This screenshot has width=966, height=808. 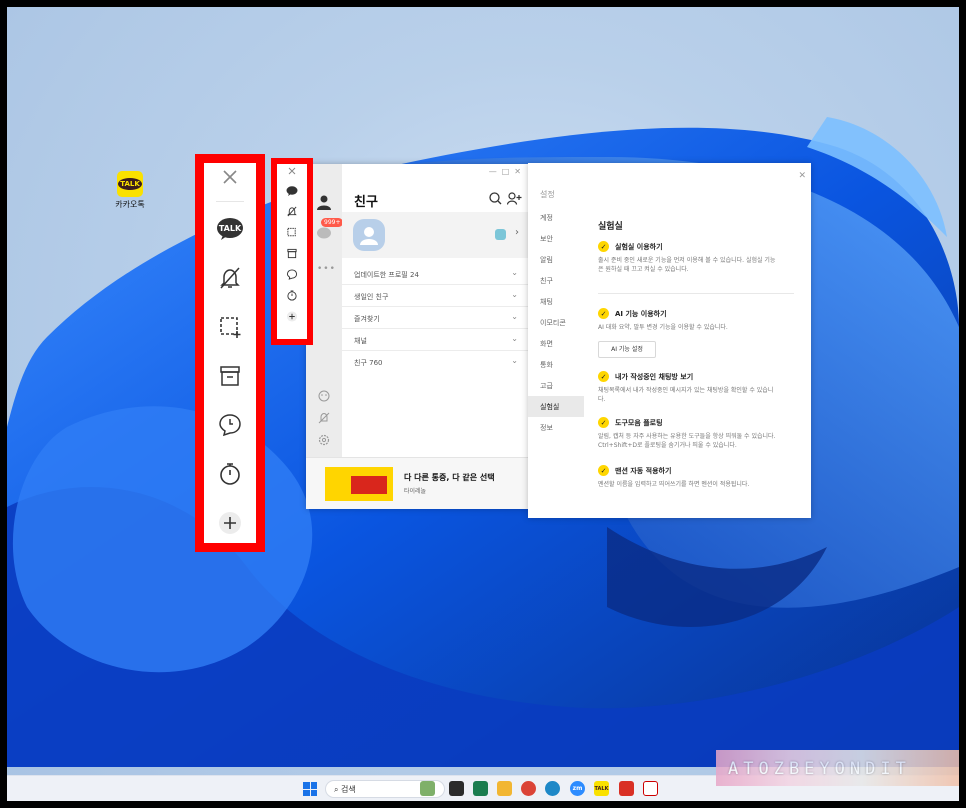 What do you see at coordinates (556, 259) in the screenshot?
I see `nav-notifications: 알림` at bounding box center [556, 259].